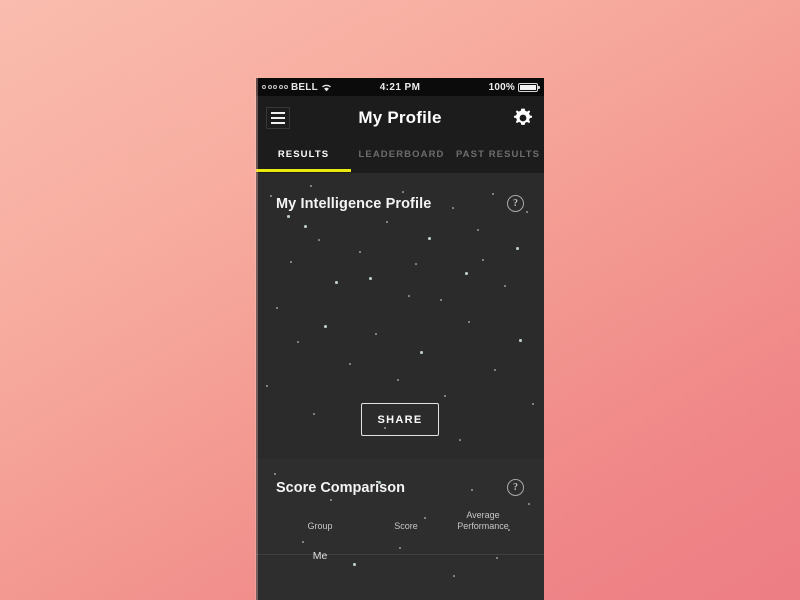  What do you see at coordinates (483, 526) in the screenshot?
I see `column-header-average-line2: Performance` at bounding box center [483, 526].